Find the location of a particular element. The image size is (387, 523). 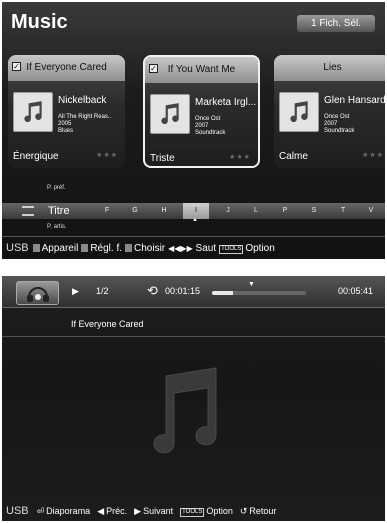

enter-icon: ⏎ is located at coordinates (40, 510).